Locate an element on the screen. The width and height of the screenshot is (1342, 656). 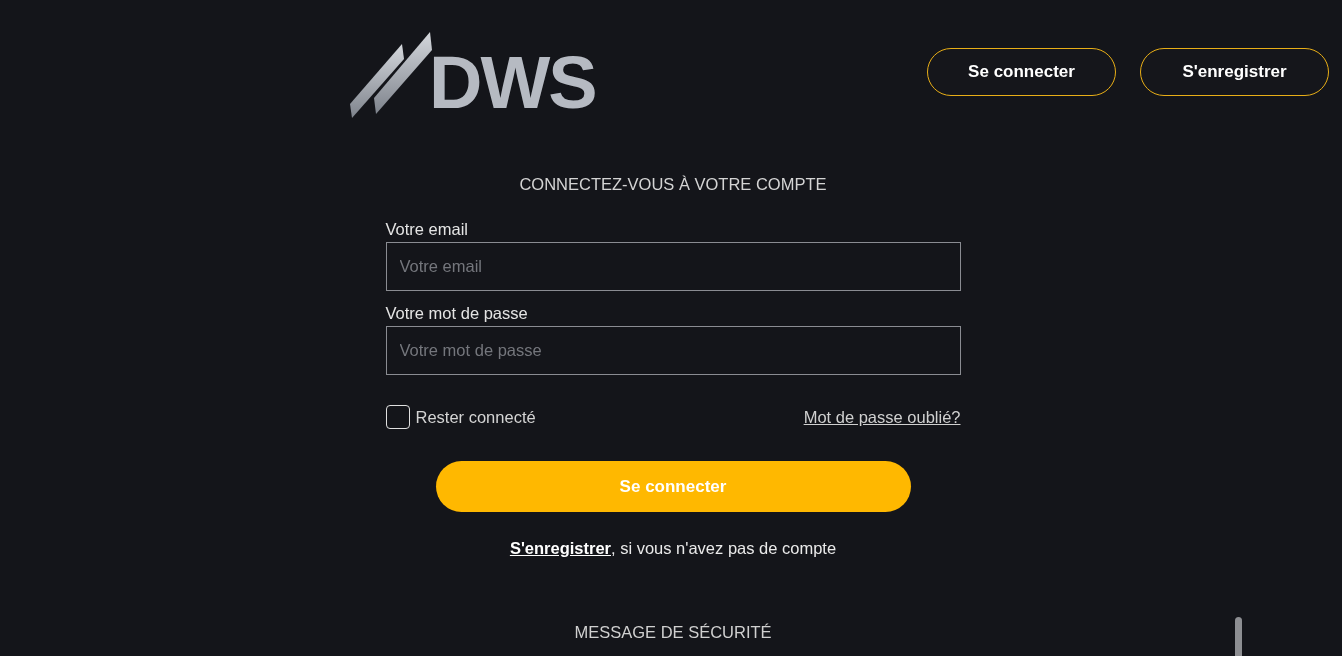
form-title: CONNECTEZ-VOUS À VOTRE COMPTE is located at coordinates (673, 184).